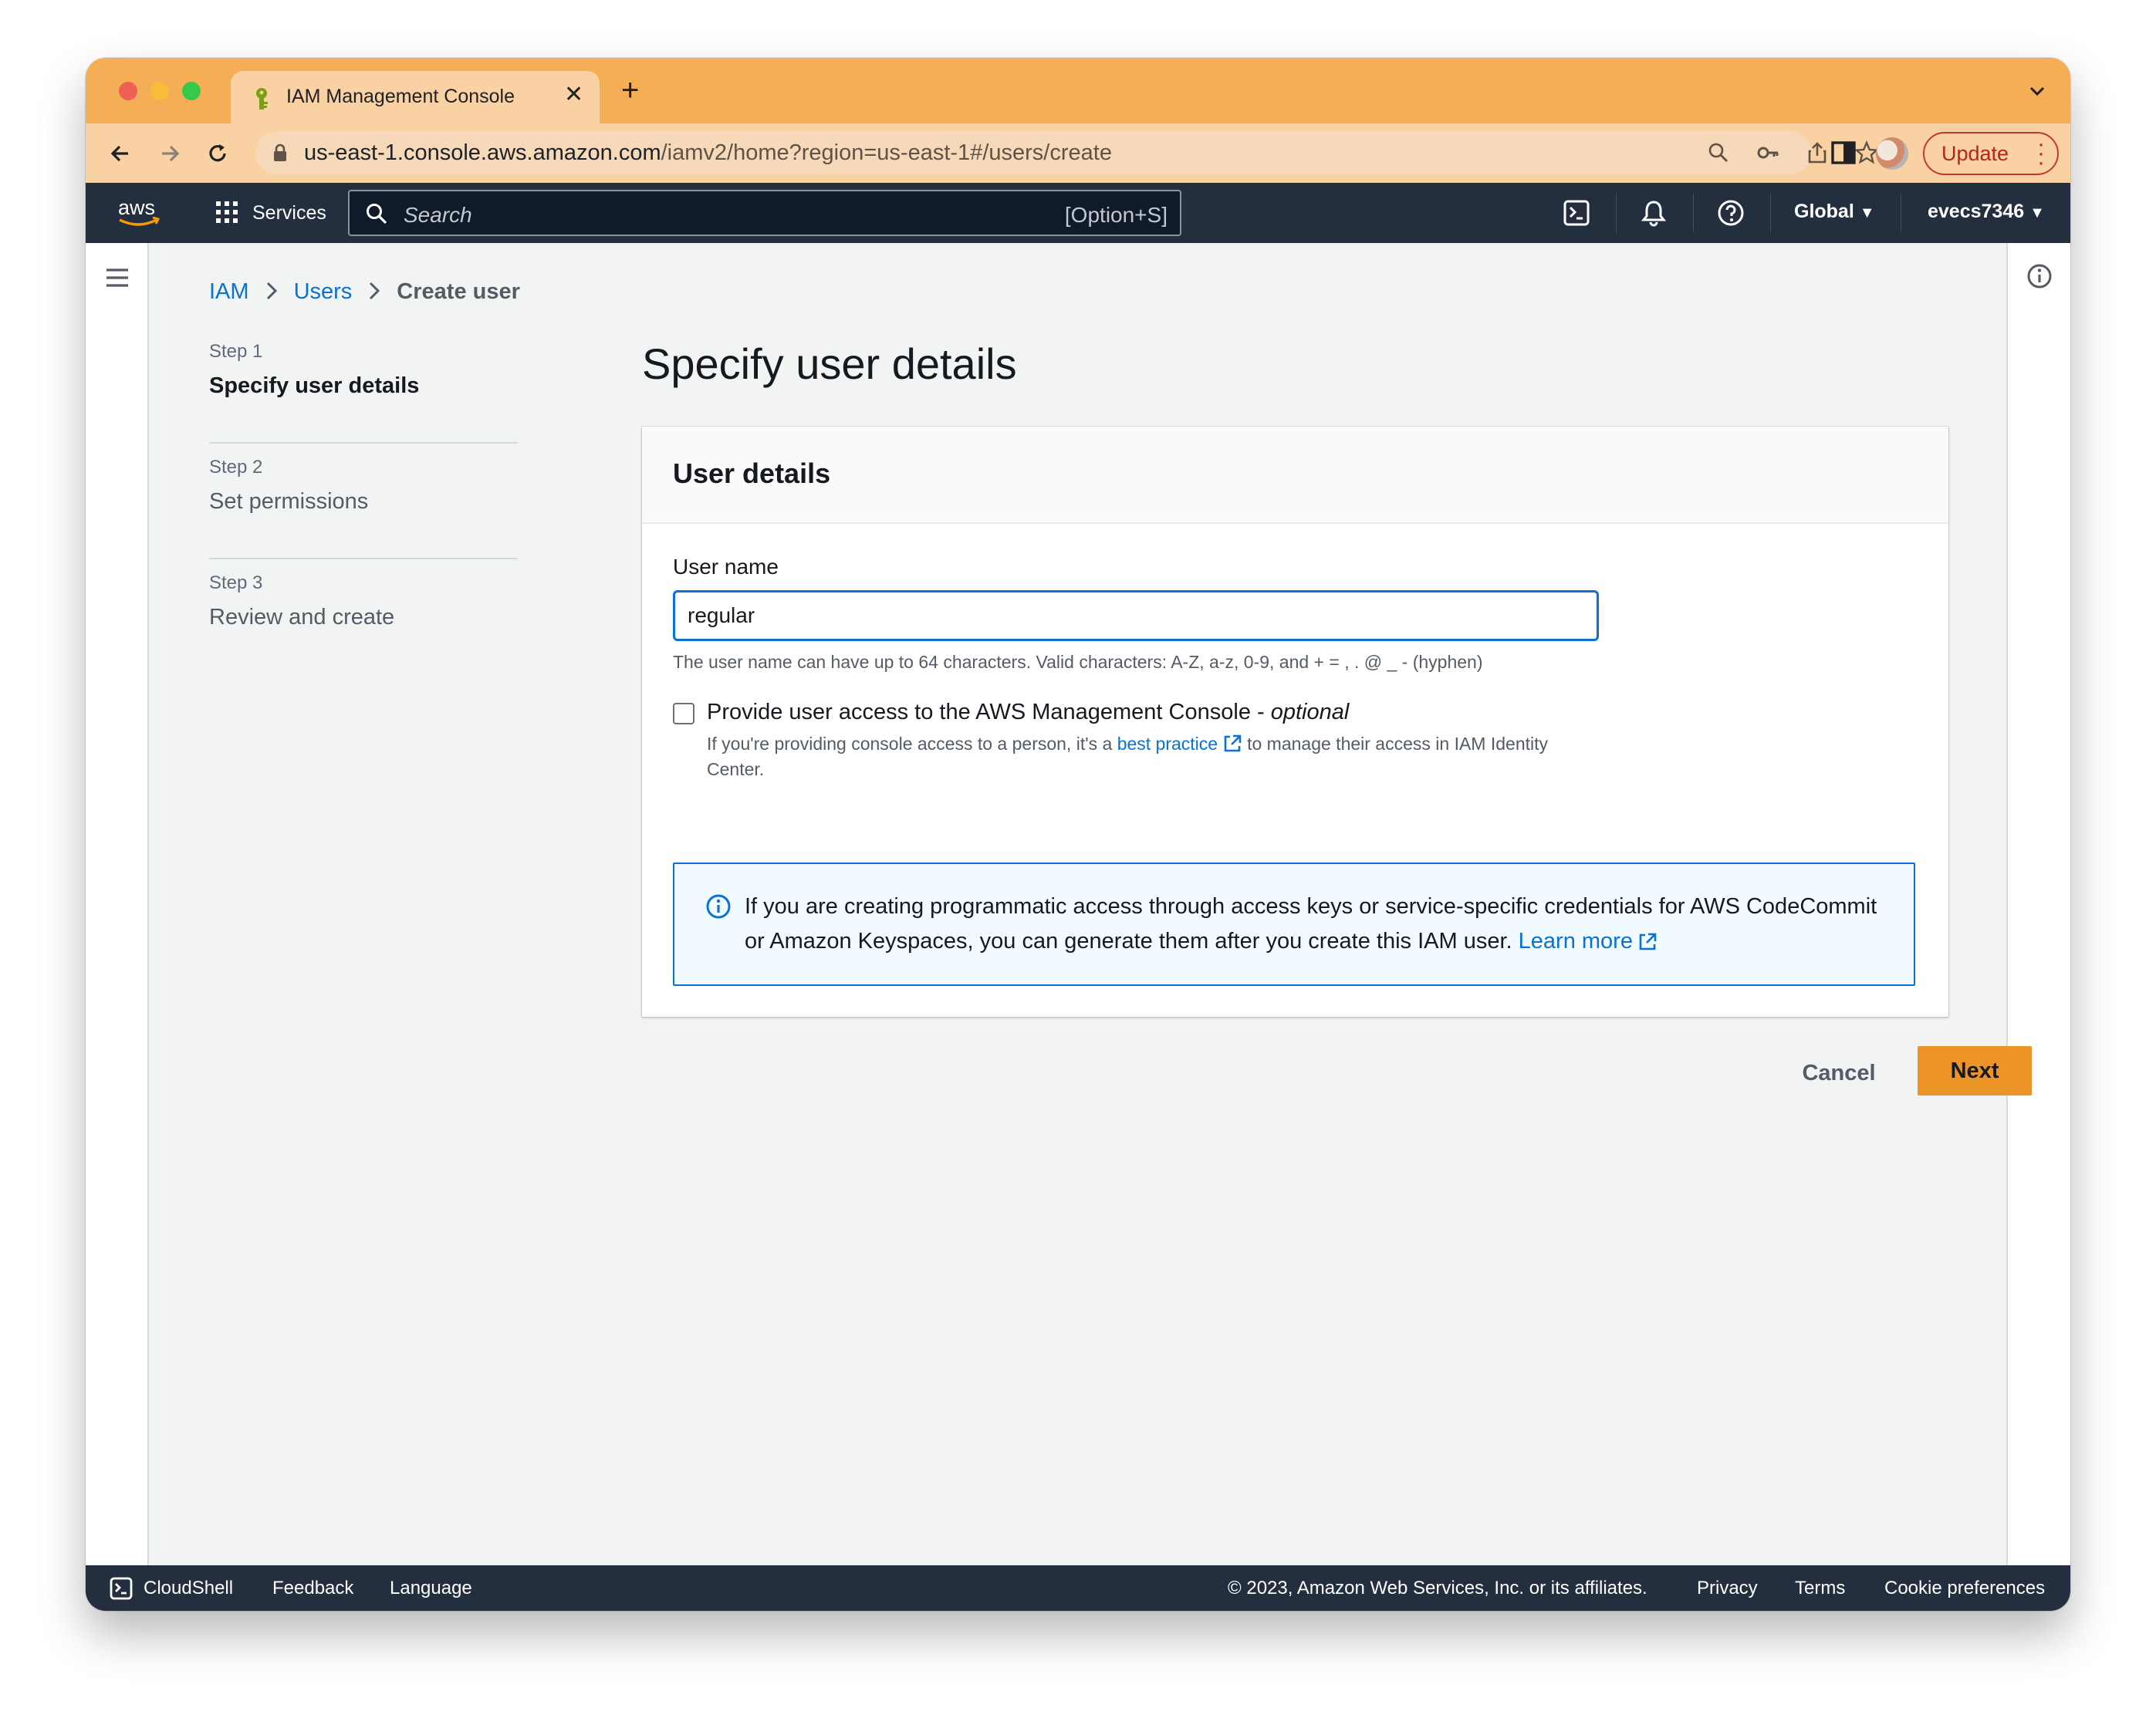 The height and width of the screenshot is (1725, 2156). Describe the element at coordinates (829, 363) in the screenshot. I see `page-title: Specify user details` at that location.